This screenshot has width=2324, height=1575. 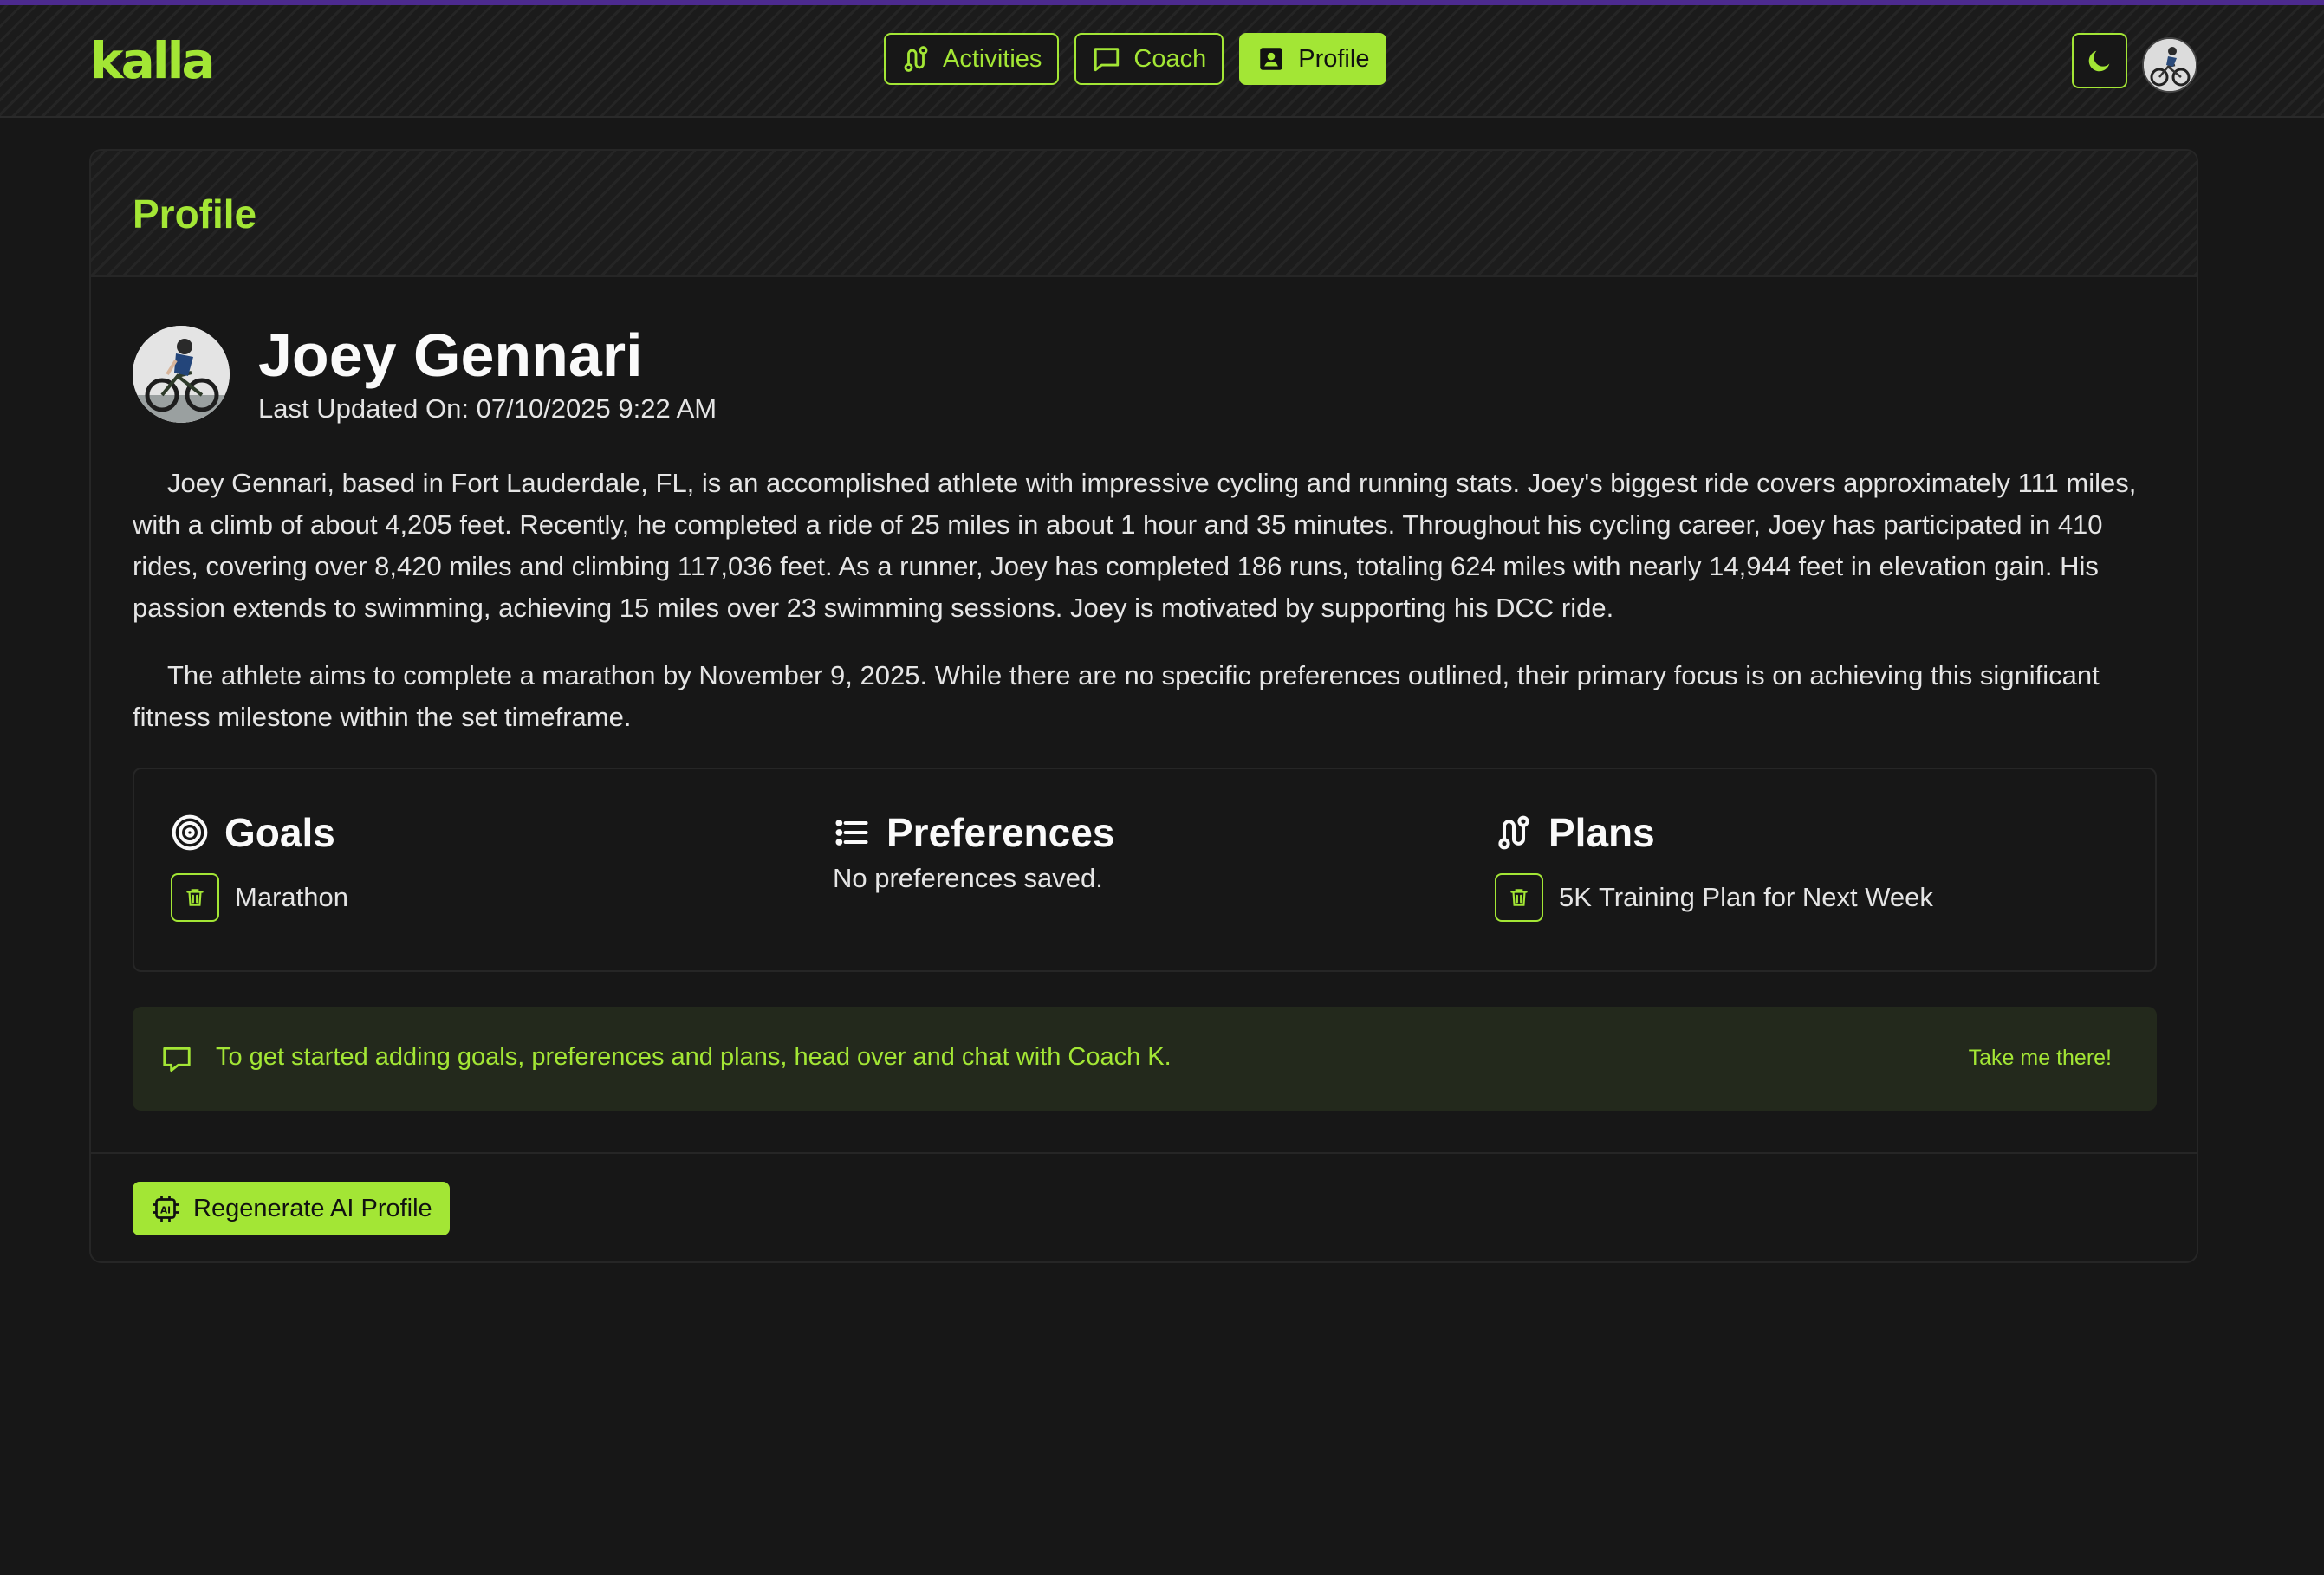 I want to click on card-header: Profile, so click(x=1144, y=214).